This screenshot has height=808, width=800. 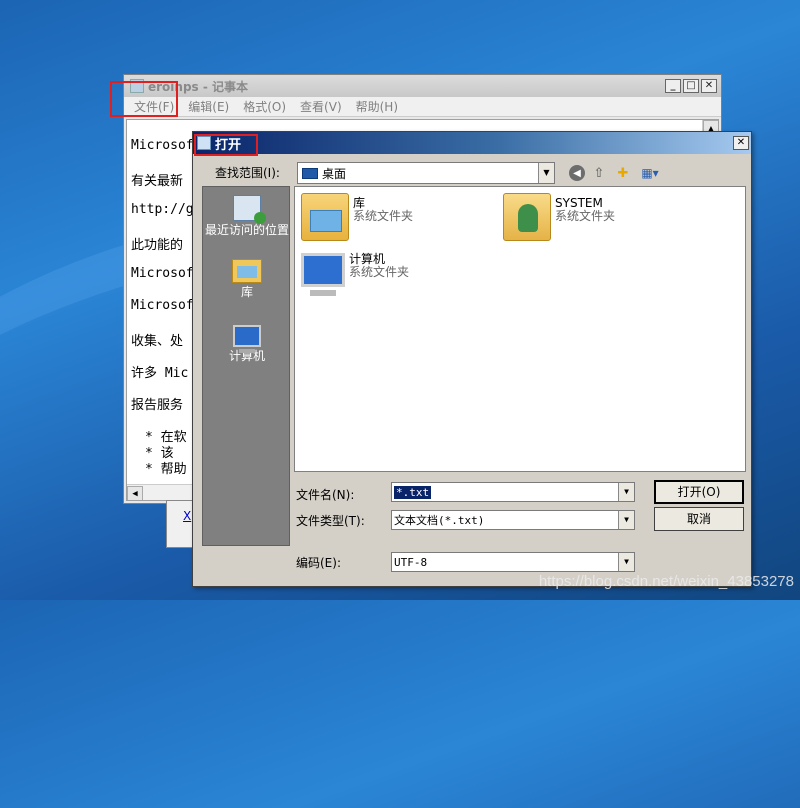 I want to click on encoding-dropdown: UTF-8 ▼, so click(x=513, y=562).